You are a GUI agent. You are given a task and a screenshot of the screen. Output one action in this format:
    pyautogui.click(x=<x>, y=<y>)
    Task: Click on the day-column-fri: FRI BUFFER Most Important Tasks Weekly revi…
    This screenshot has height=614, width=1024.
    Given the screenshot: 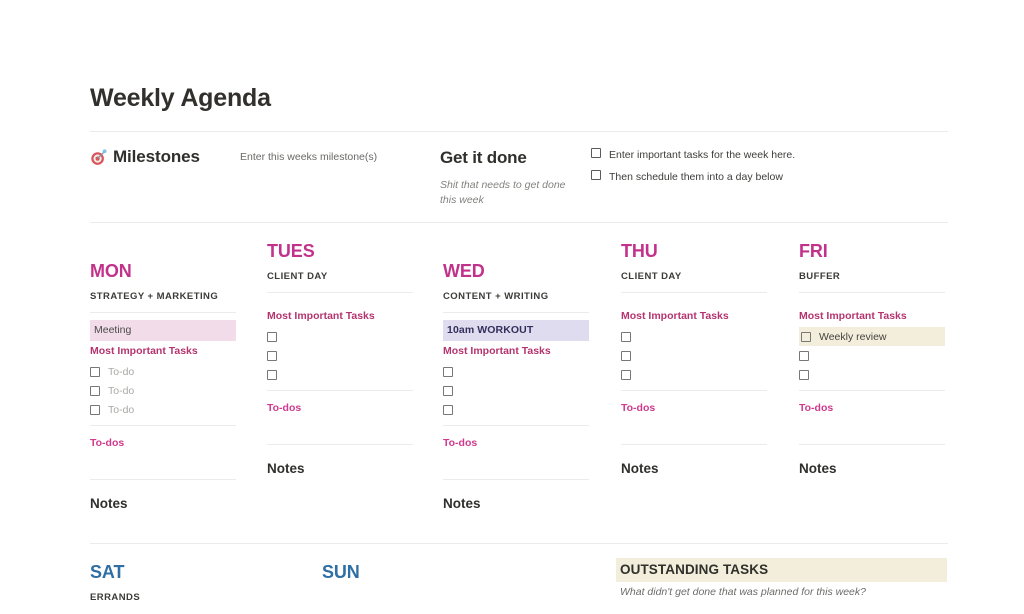 What is the action you would take?
    pyautogui.click(x=872, y=358)
    